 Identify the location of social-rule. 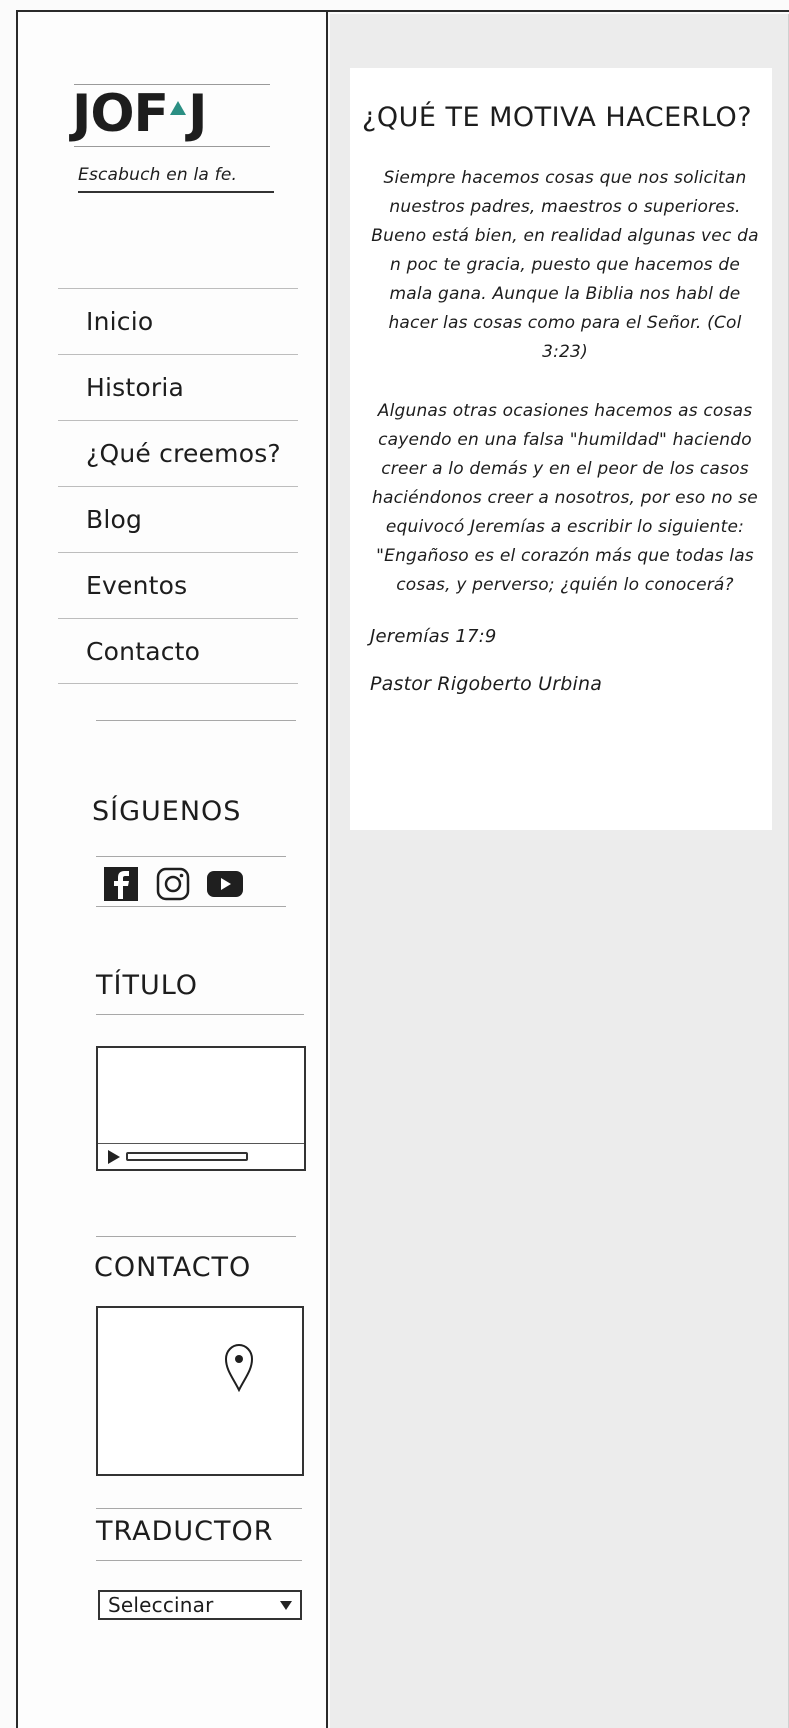
(191, 856).